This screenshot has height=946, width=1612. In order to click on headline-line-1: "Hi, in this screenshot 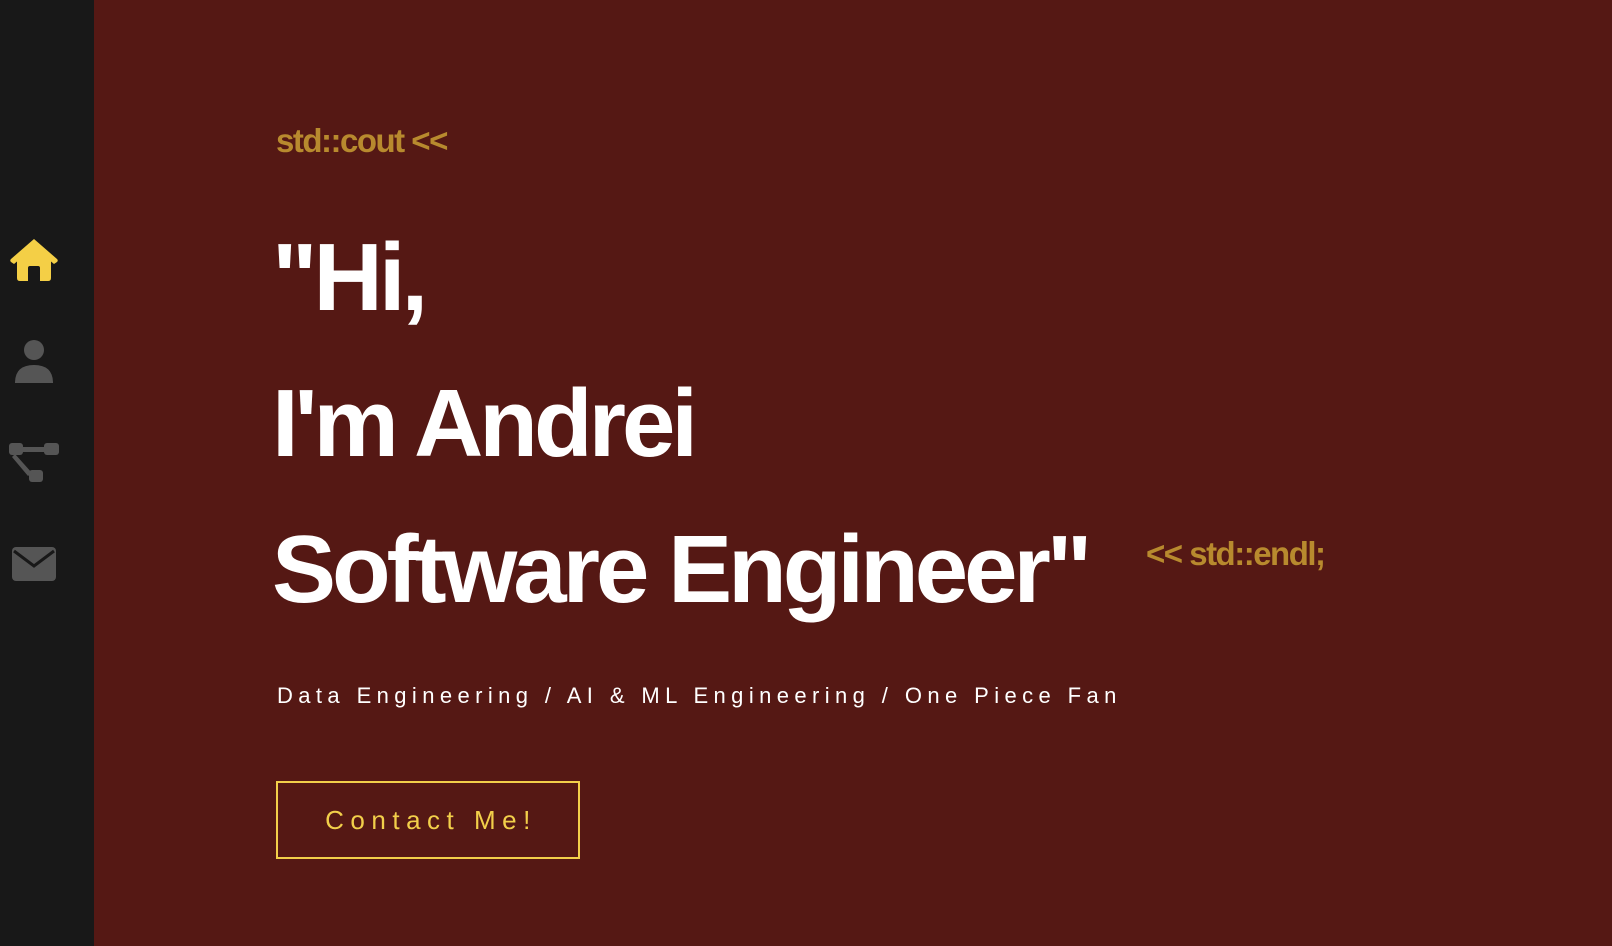, I will do `click(350, 277)`.